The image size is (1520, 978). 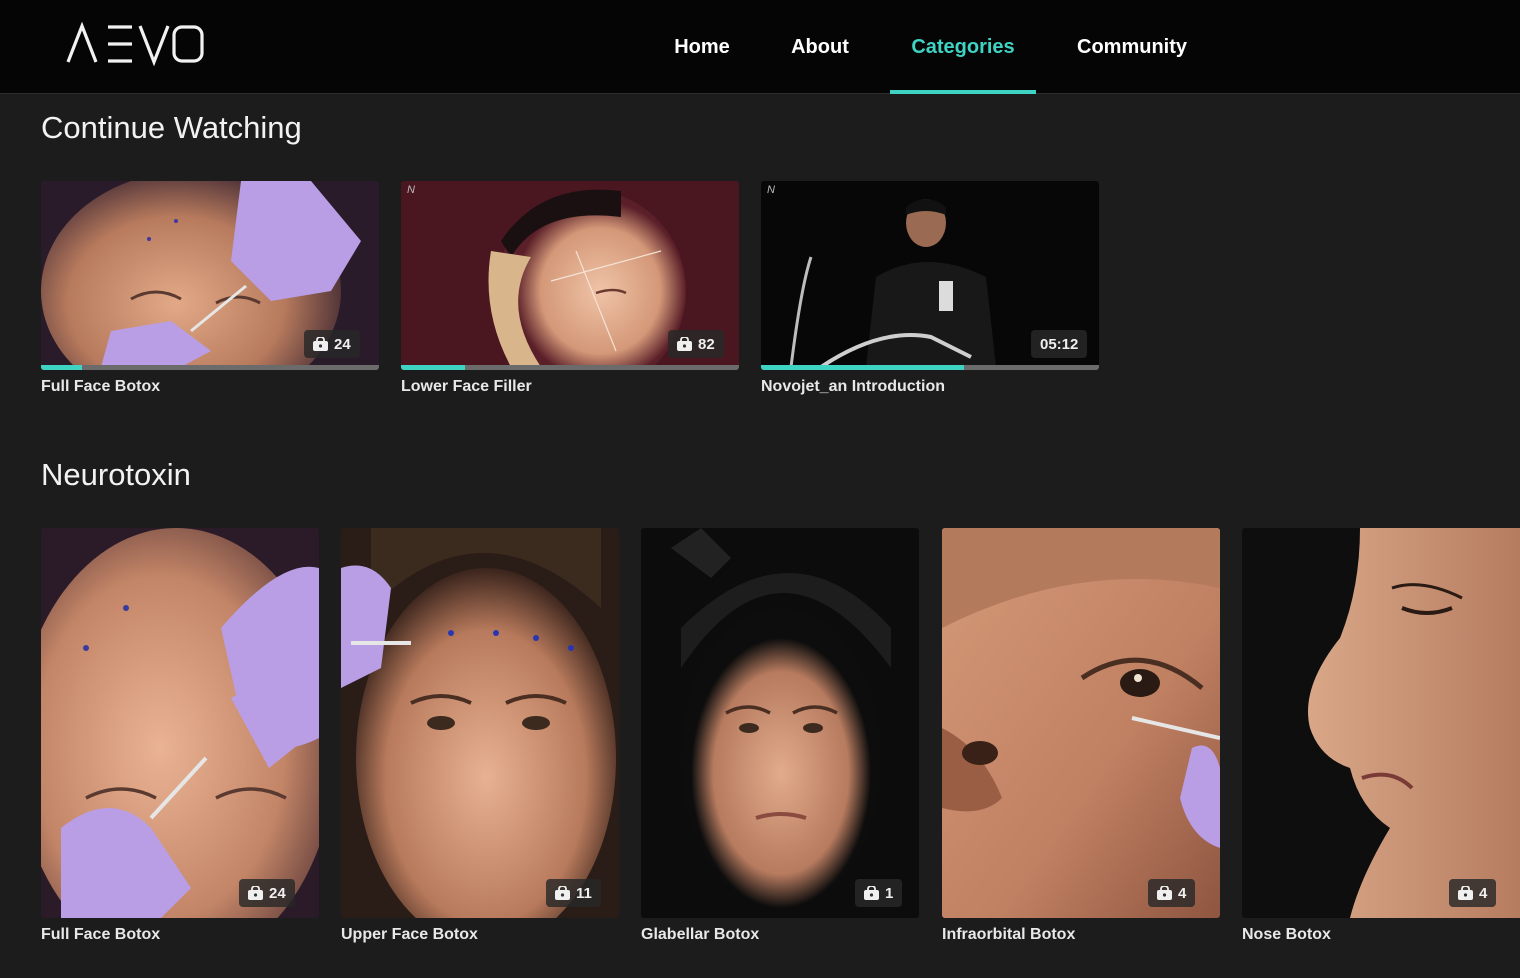 I want to click on card-label: Novojet_an Introduction, so click(x=853, y=386).